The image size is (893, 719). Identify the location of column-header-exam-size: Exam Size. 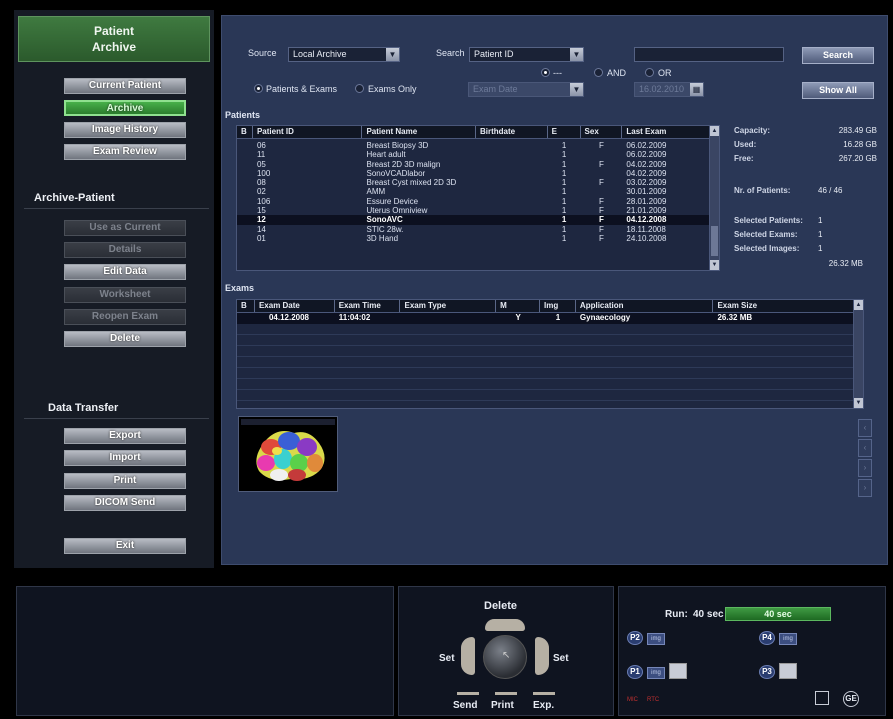
(783, 306).